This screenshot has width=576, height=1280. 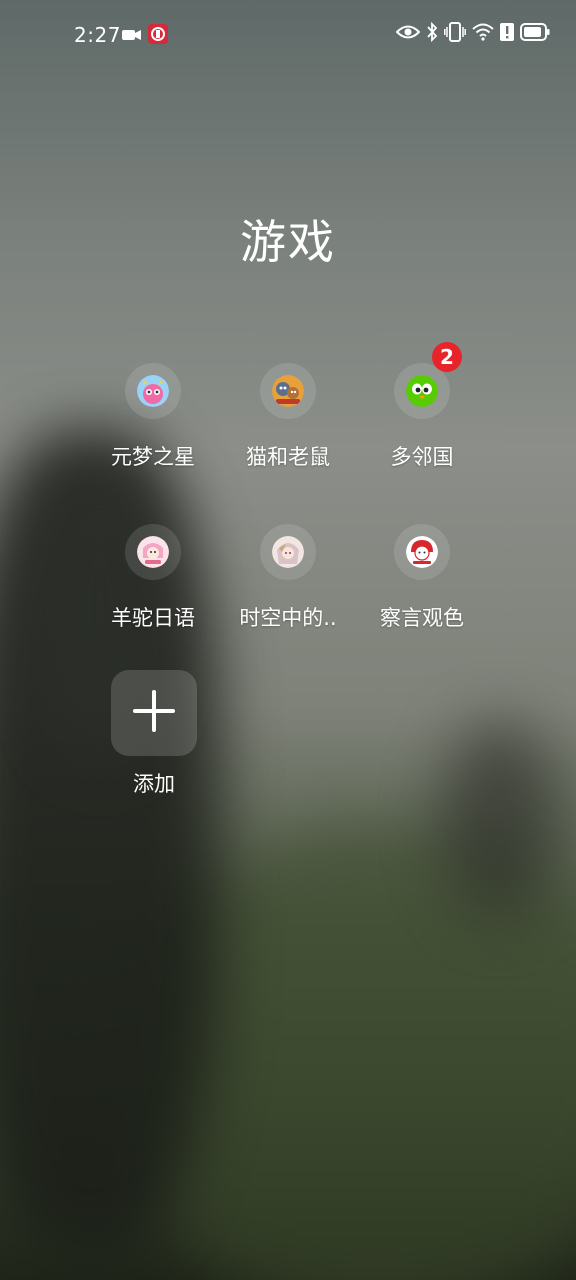 I want to click on add-app-cell: 添加, so click(x=154, y=734).